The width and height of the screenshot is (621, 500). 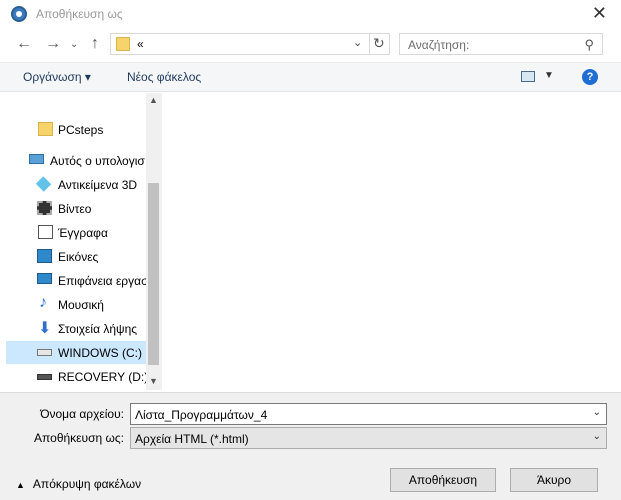 What do you see at coordinates (57, 77) in the screenshot?
I see `organize-button: Οργάνωση ▾` at bounding box center [57, 77].